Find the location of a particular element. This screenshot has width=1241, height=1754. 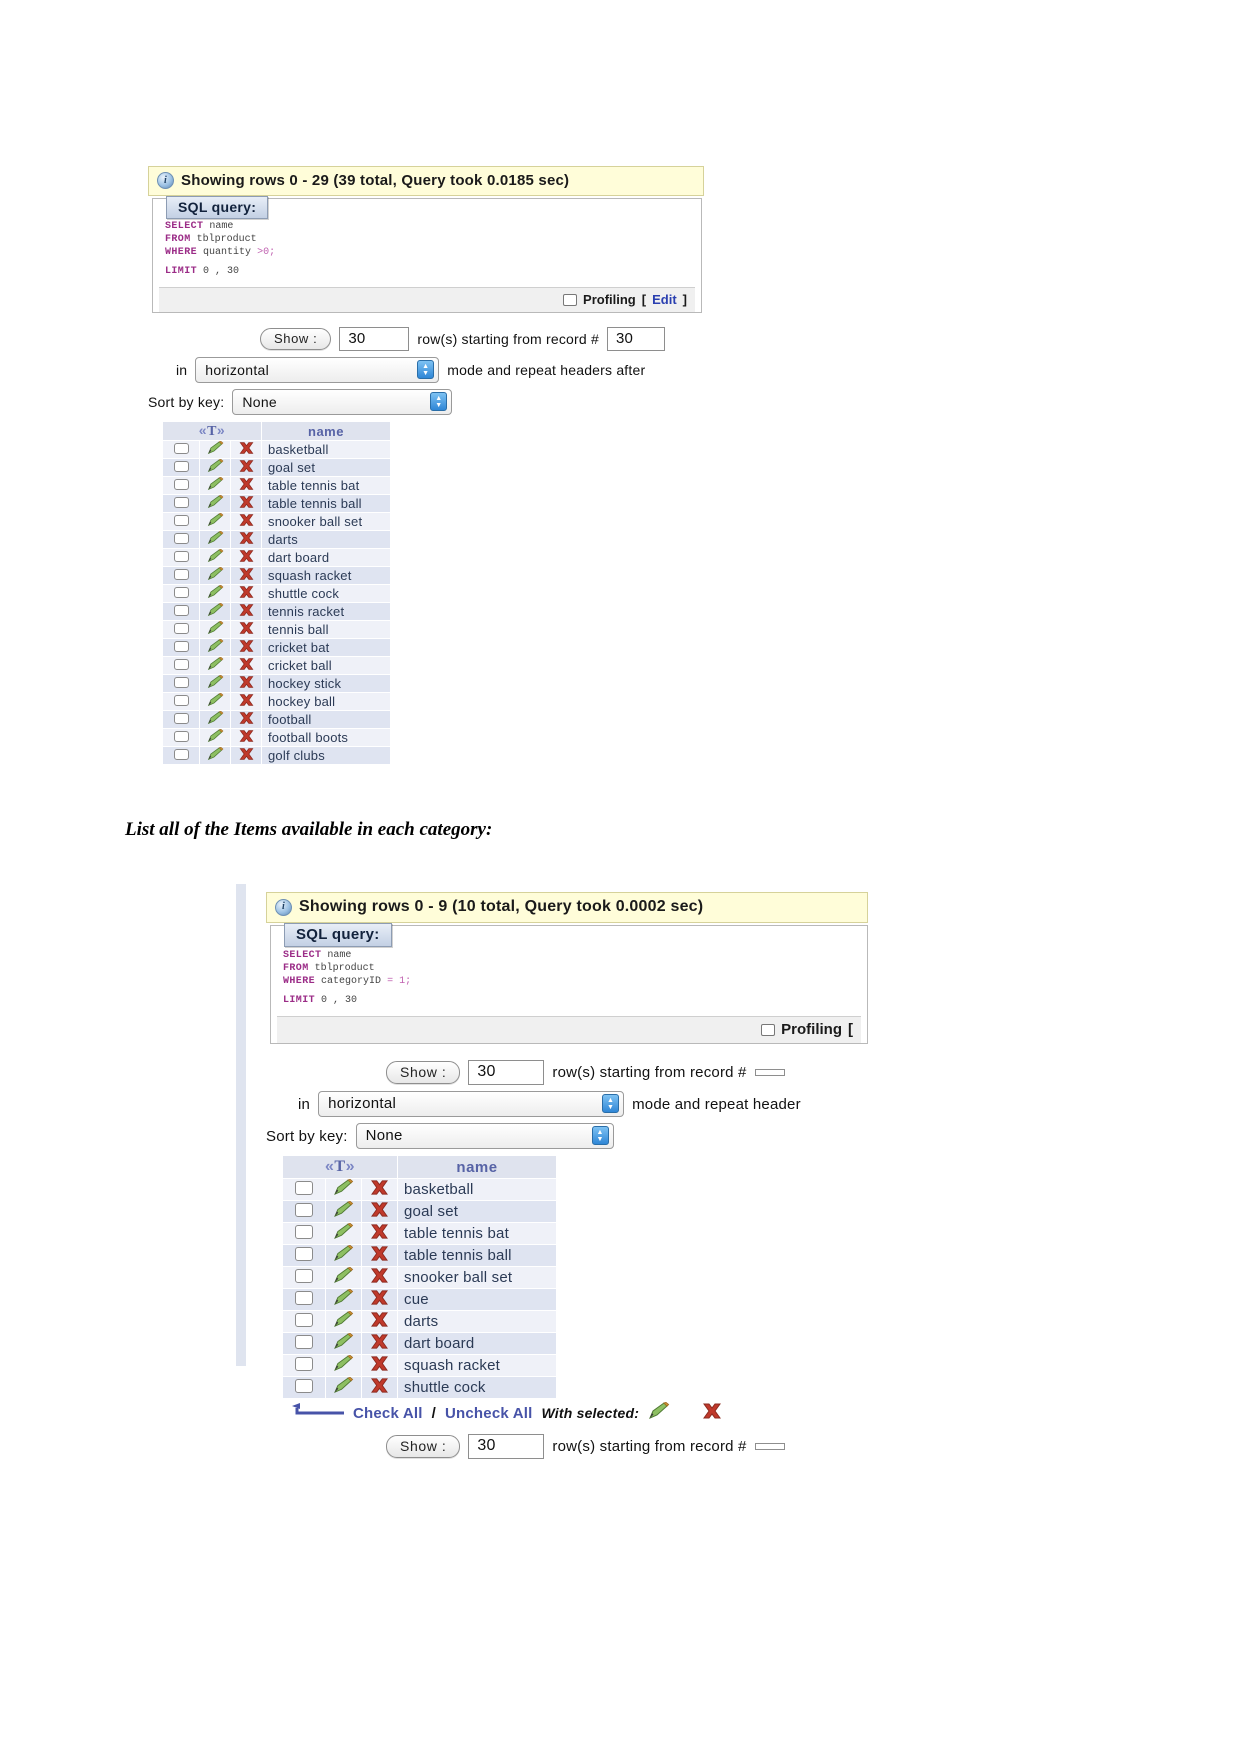

table-row: golf clubs is located at coordinates (276, 756).